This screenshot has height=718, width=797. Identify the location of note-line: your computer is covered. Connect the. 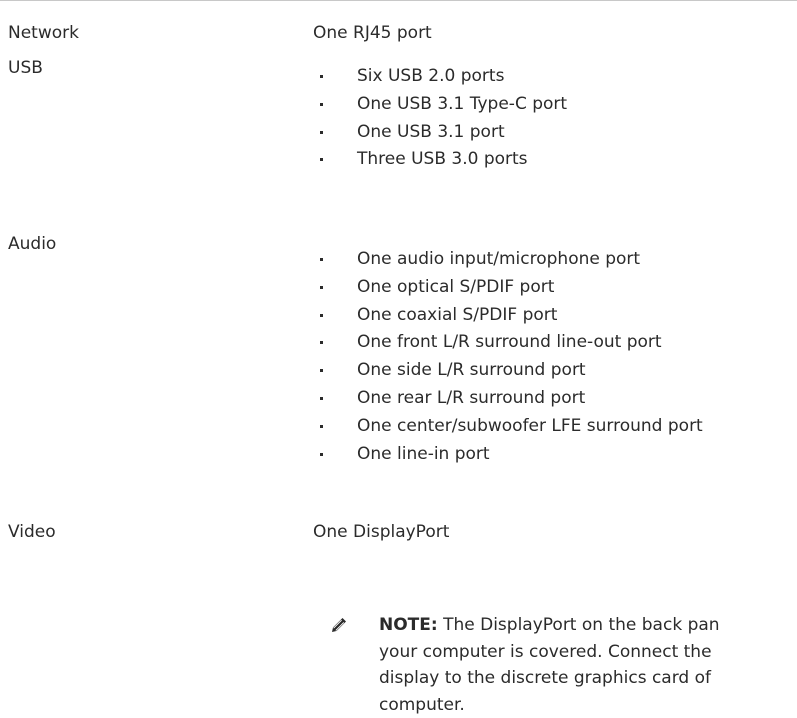
(588, 652).